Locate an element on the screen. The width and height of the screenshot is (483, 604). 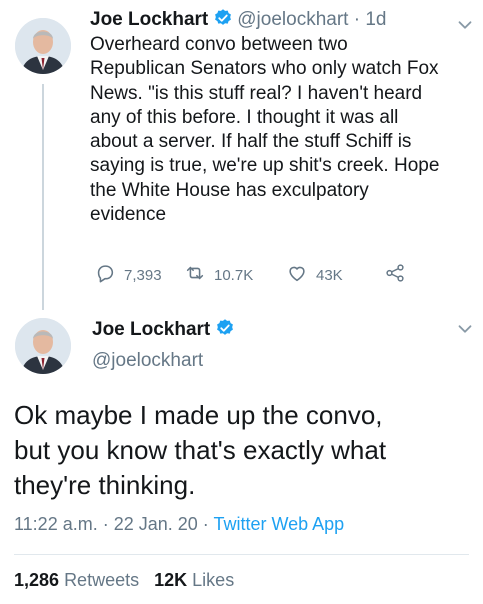
likes-stat: 12K Likes is located at coordinates (194, 580).